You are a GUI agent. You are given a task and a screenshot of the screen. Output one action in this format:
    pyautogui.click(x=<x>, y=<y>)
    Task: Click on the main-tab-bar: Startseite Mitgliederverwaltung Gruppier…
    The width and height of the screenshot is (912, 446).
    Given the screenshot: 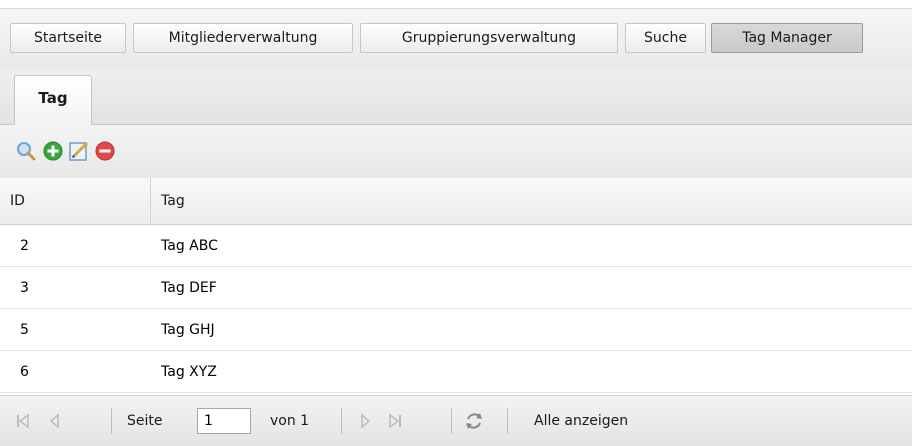 What is the action you would take?
    pyautogui.click(x=456, y=39)
    